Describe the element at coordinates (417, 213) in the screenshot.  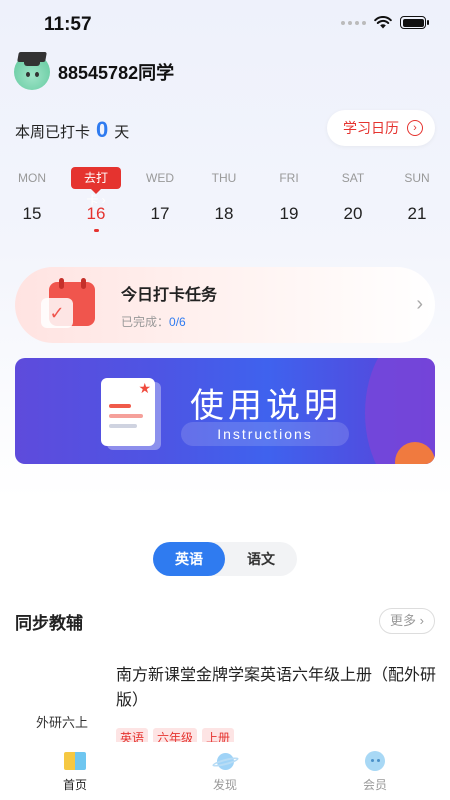
I see `day-date: 21` at that location.